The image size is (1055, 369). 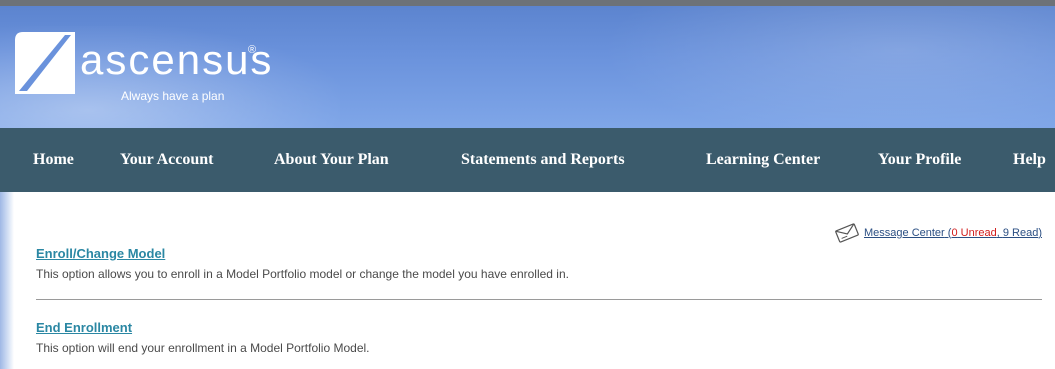 I want to click on left-edge-shading, so click(x=7, y=280).